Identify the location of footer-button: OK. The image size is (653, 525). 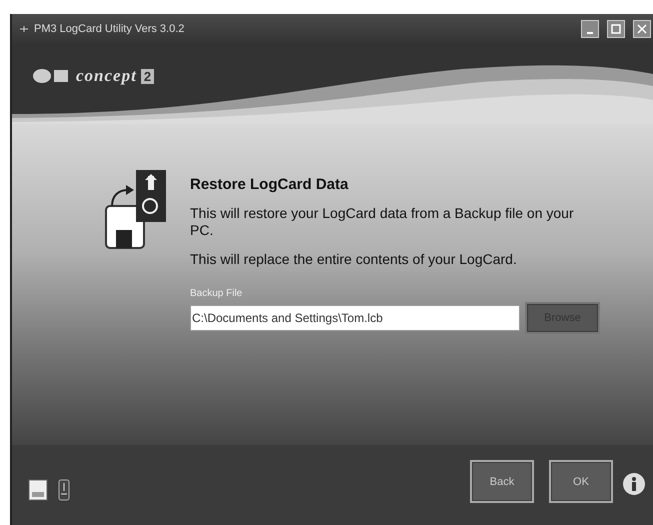
(581, 481).